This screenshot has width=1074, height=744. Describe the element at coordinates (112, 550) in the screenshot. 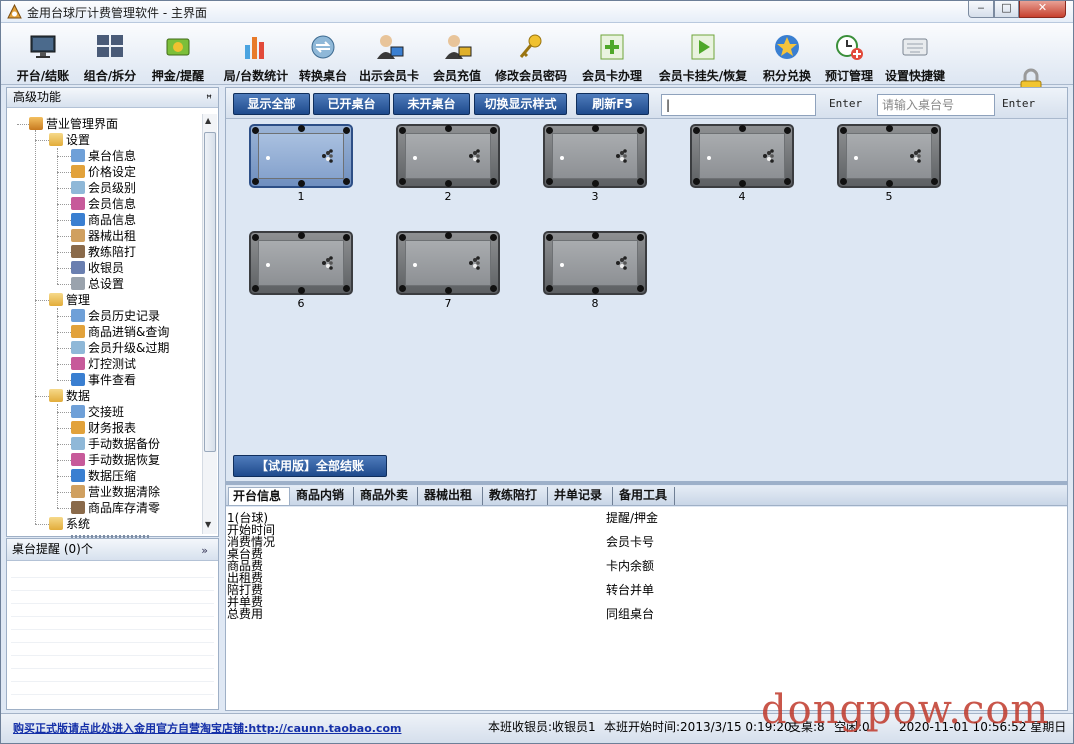

I see `reminder-header: 桌台提醒 (0)个 »` at that location.